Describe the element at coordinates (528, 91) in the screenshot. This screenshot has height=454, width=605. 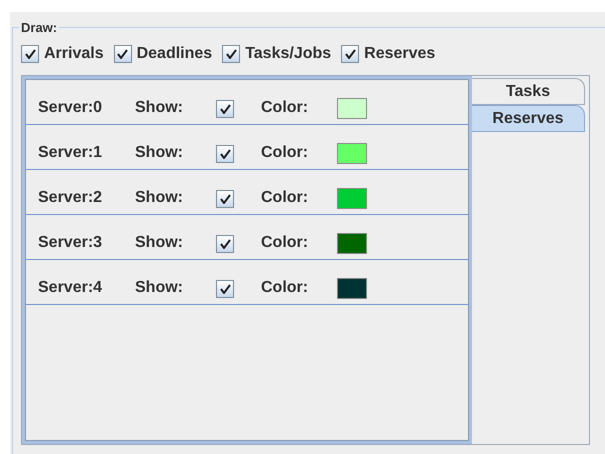
I see `tab: Tasks` at that location.